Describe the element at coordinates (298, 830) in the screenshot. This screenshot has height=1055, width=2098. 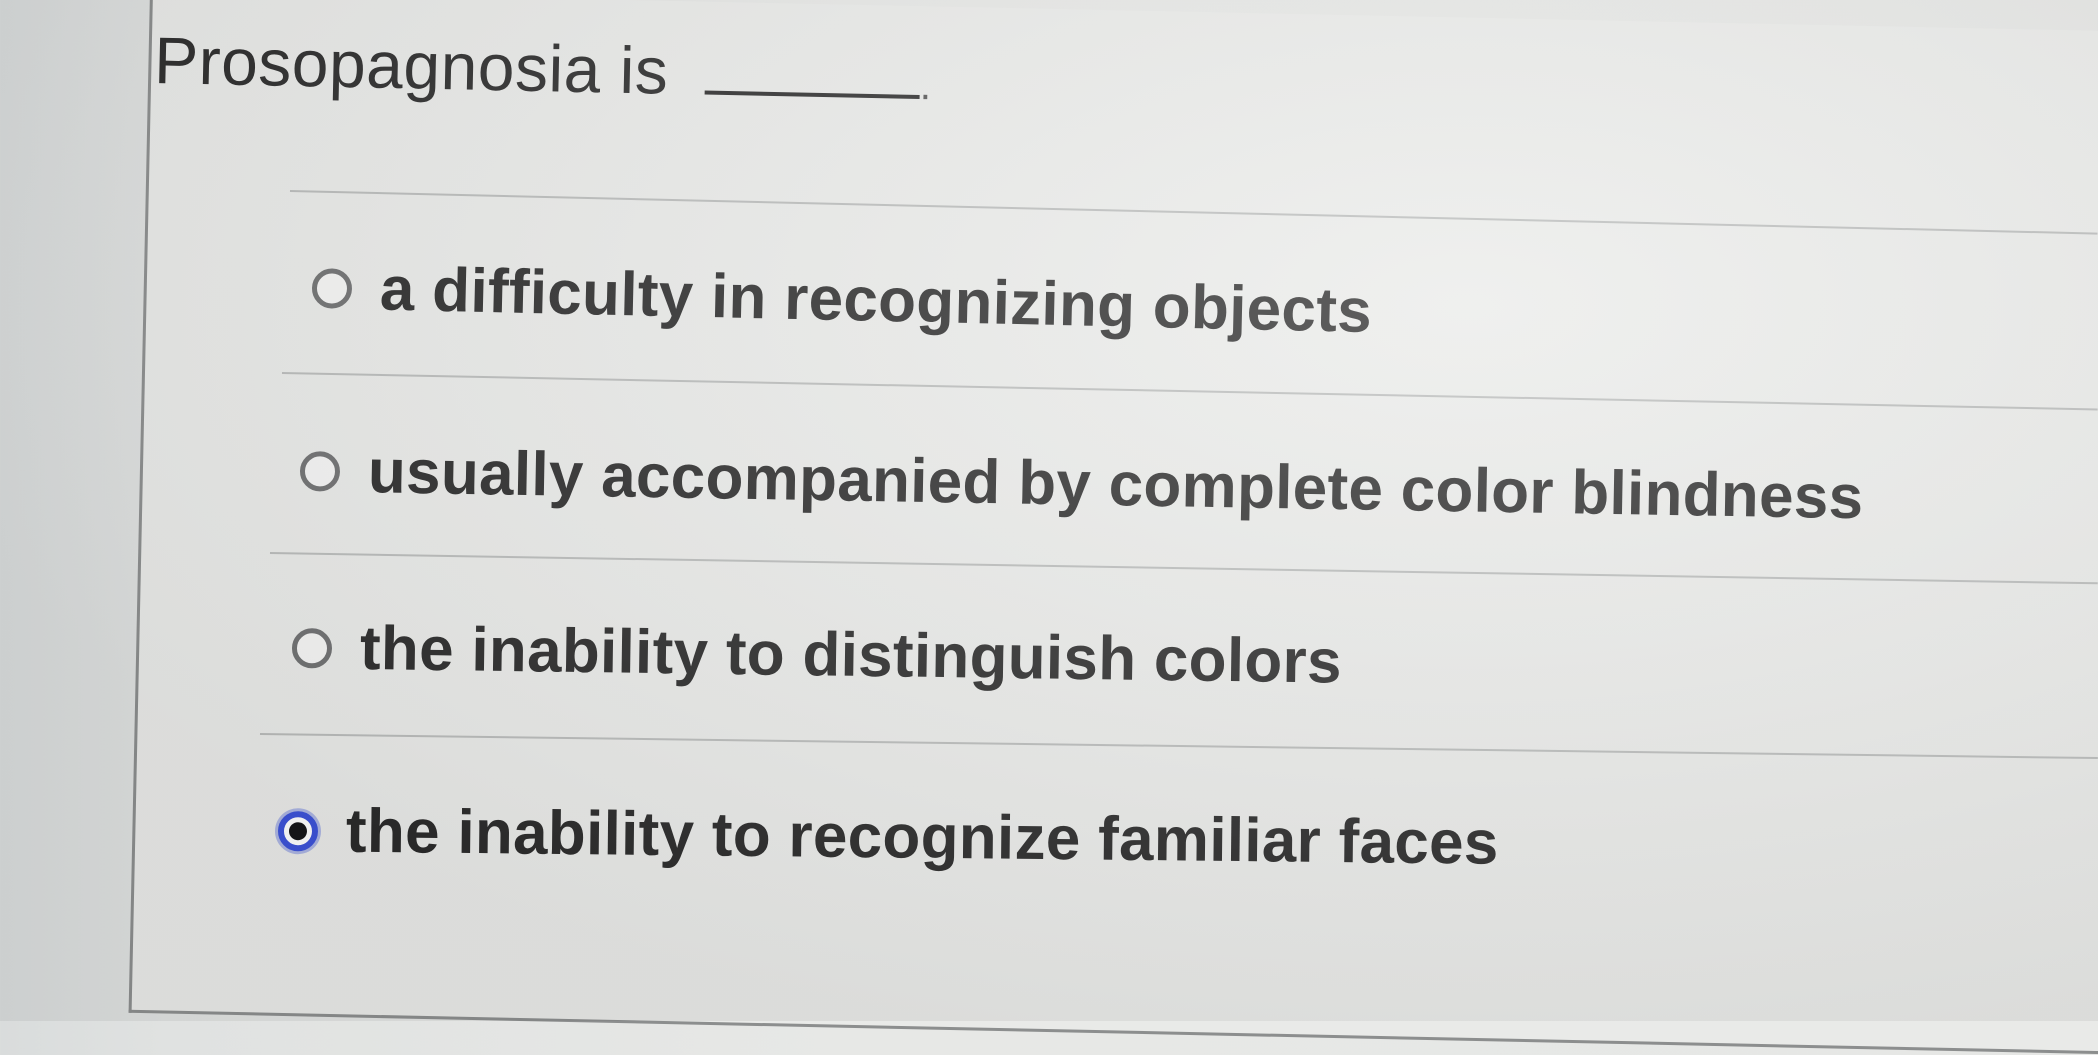
I see `radio-option-d-selected` at that location.